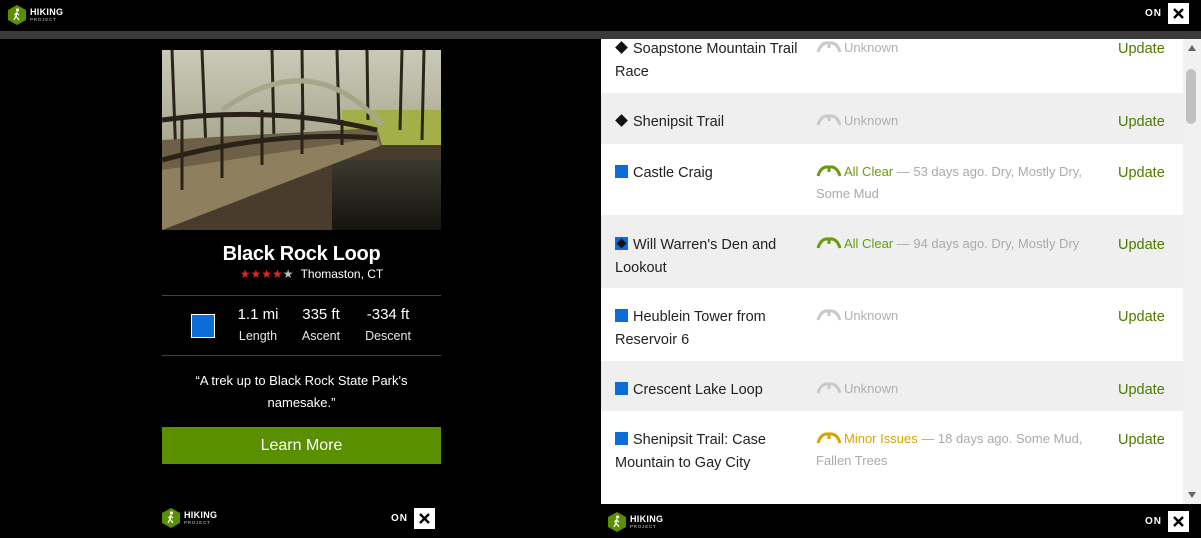 The height and width of the screenshot is (538, 1201). What do you see at coordinates (869, 171) in the screenshot?
I see `status-label: All Clear` at bounding box center [869, 171].